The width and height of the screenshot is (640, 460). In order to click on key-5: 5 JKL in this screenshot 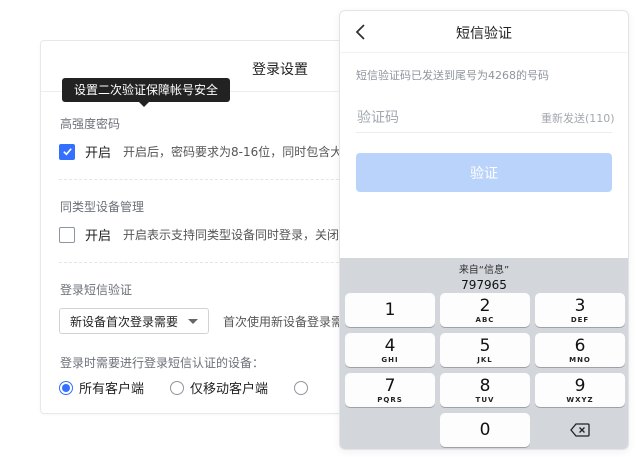, I will do `click(485, 350)`.